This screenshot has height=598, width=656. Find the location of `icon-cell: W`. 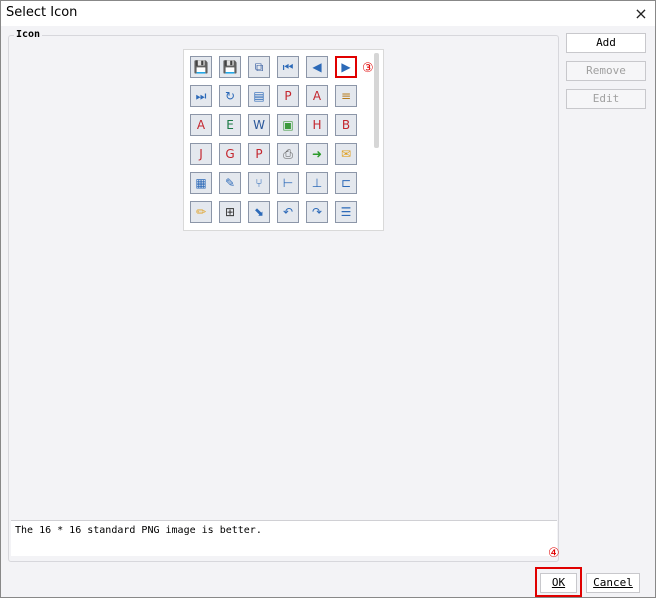

icon-cell: W is located at coordinates (259, 125).